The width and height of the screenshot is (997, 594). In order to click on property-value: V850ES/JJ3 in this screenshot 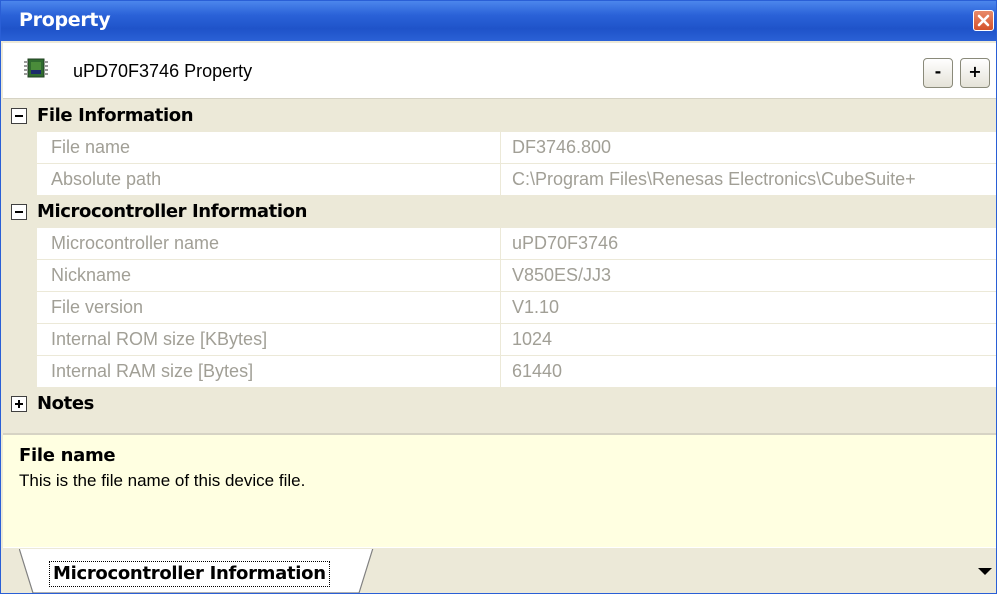, I will do `click(562, 275)`.